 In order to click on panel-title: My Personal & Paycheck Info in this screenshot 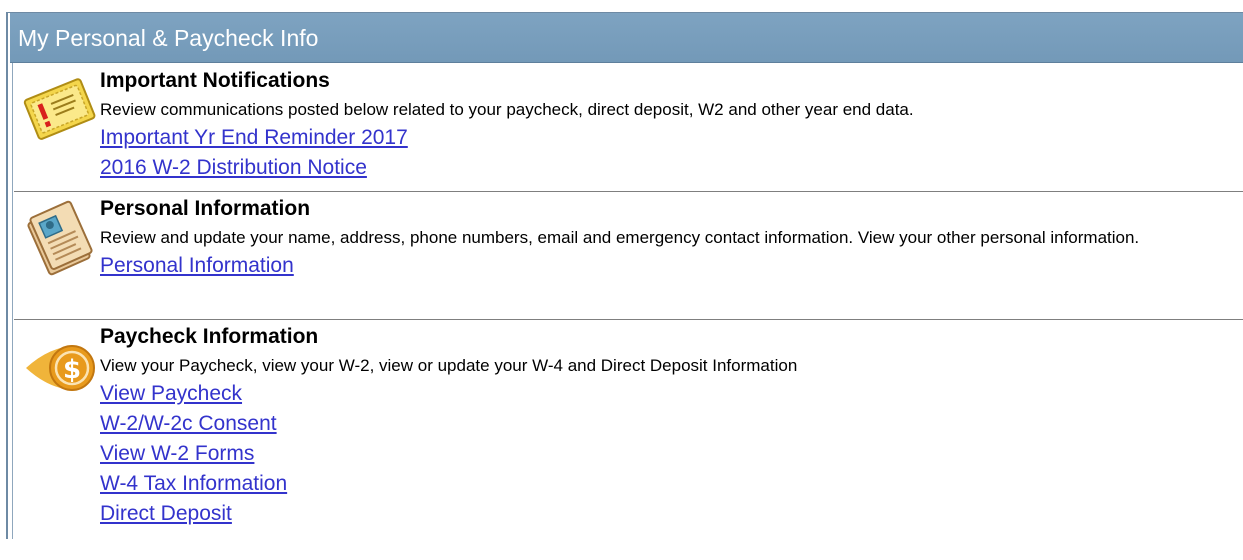, I will do `click(168, 38)`.